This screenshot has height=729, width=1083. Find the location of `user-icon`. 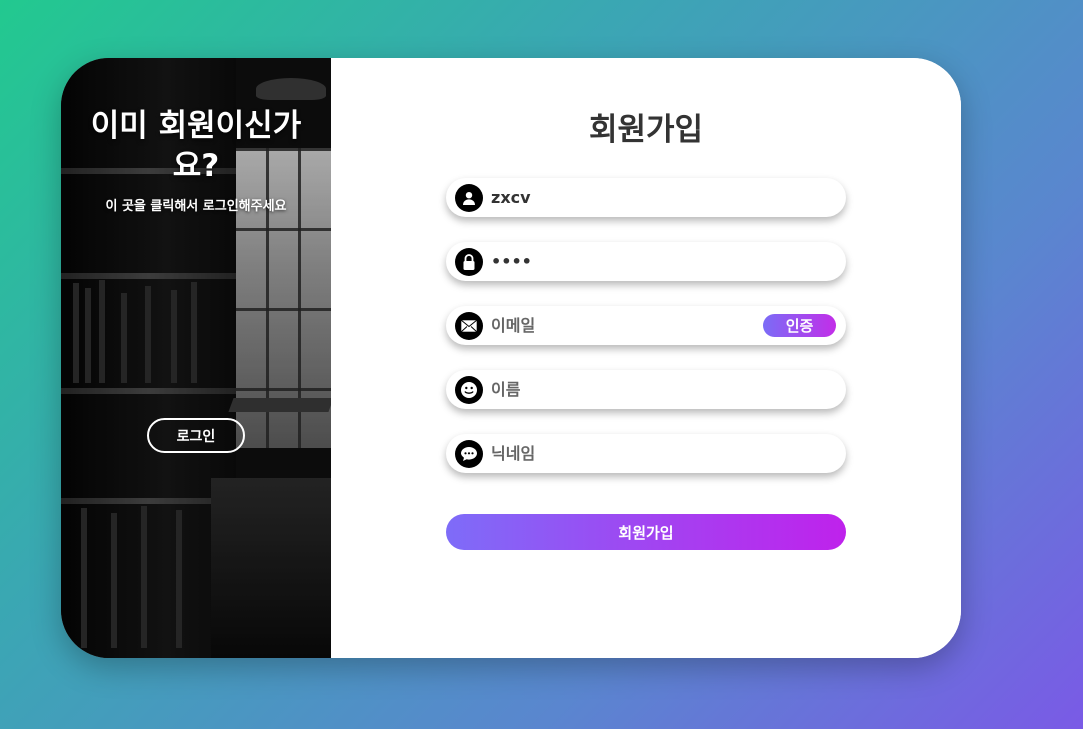

user-icon is located at coordinates (469, 197).